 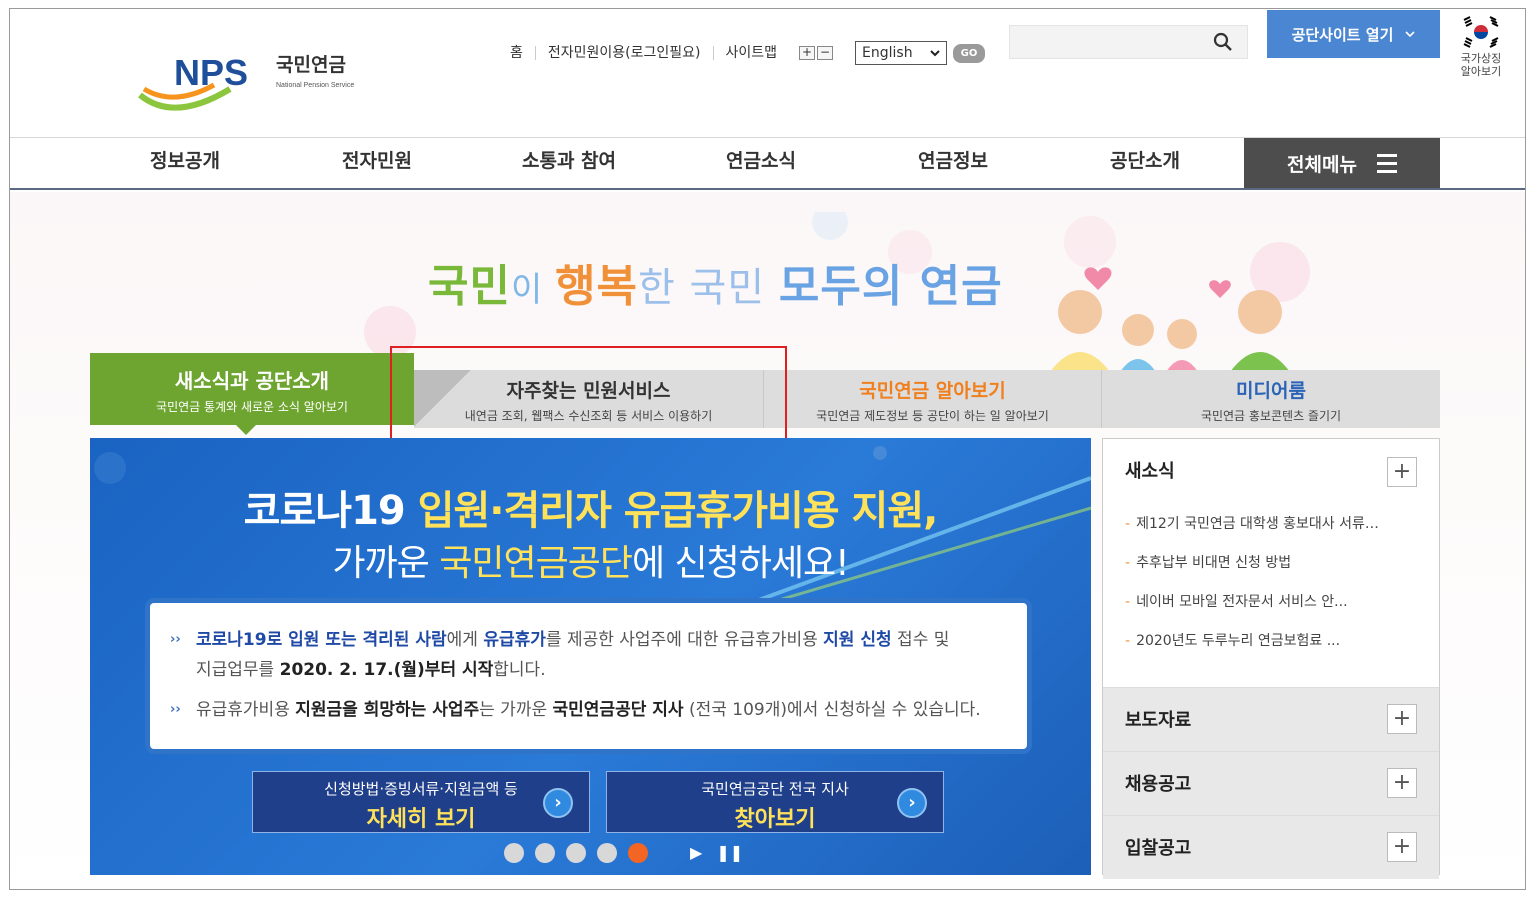 I want to click on national-symbol-line2: 알아보기, so click(x=1481, y=71).